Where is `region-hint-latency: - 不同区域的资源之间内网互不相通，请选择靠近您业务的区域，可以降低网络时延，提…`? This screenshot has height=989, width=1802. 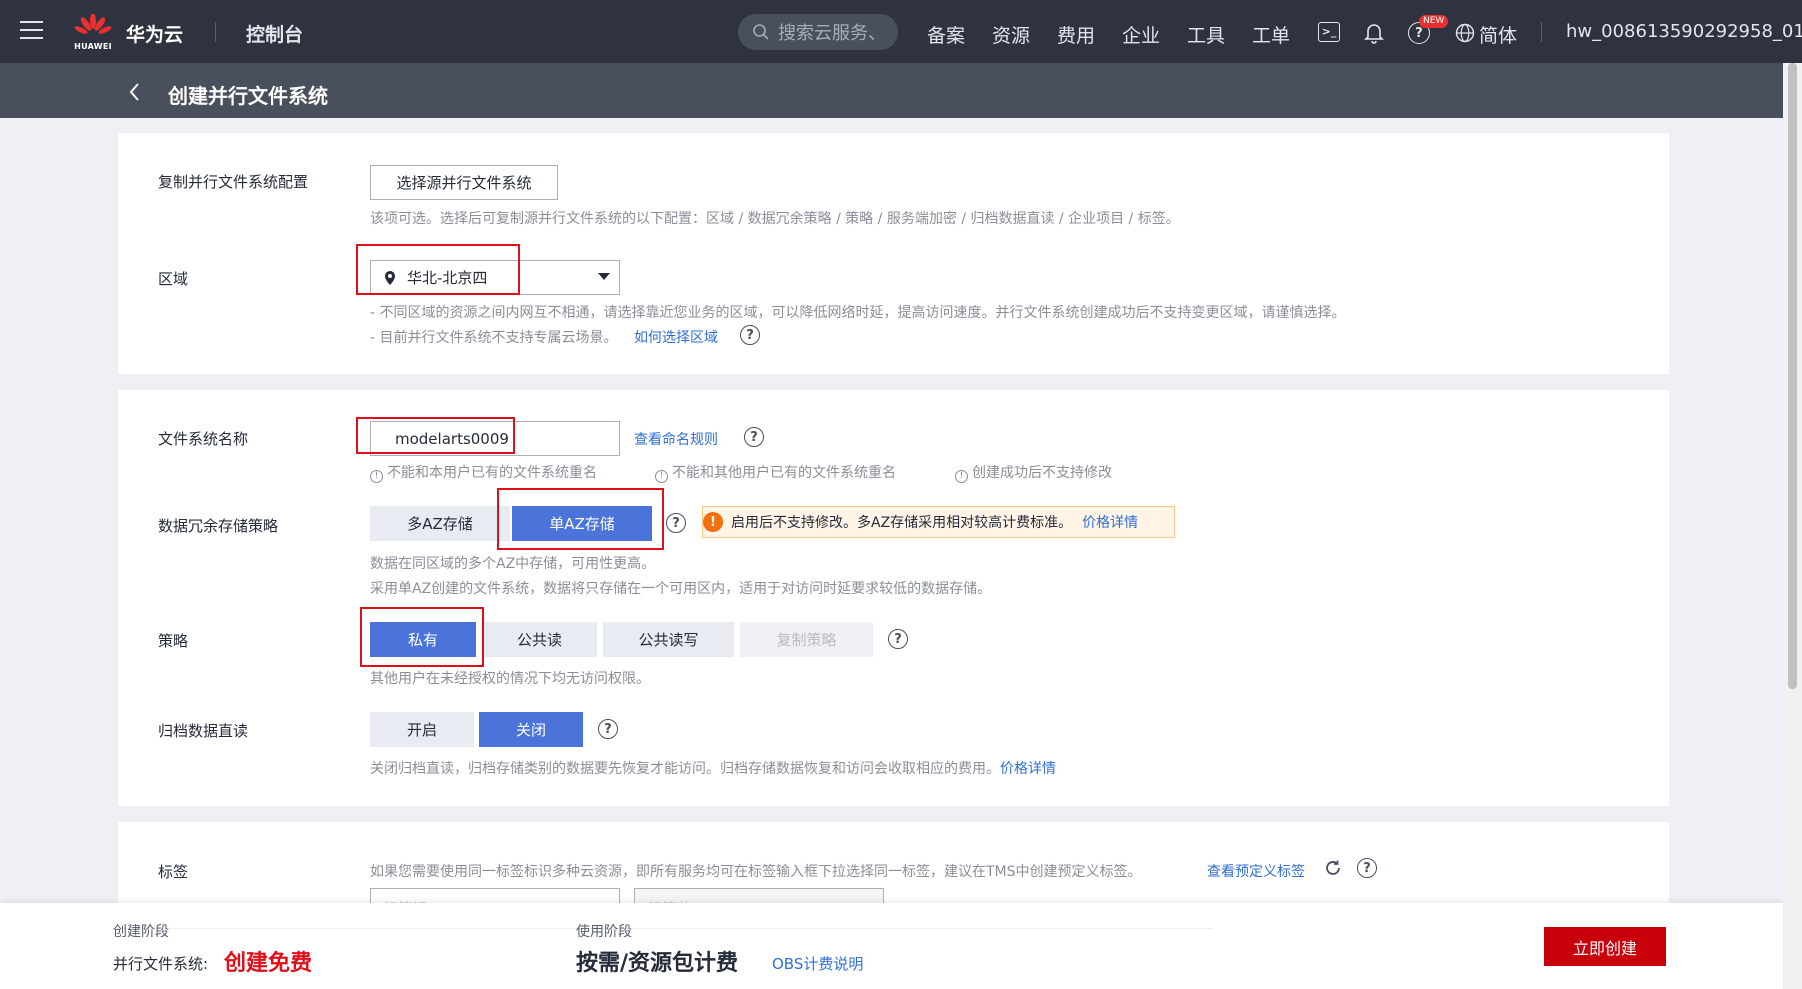 region-hint-latency: - 不同区域的资源之间内网互不相通，请选择靠近您业务的区域，可以降低网络时延，提… is located at coordinates (858, 313).